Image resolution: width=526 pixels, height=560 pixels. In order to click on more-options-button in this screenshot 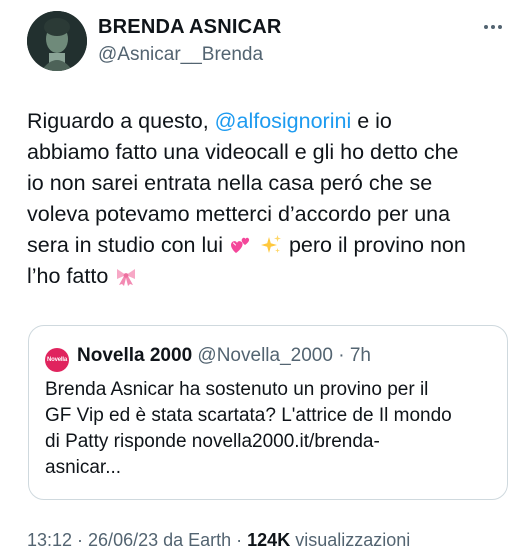, I will do `click(493, 27)`.